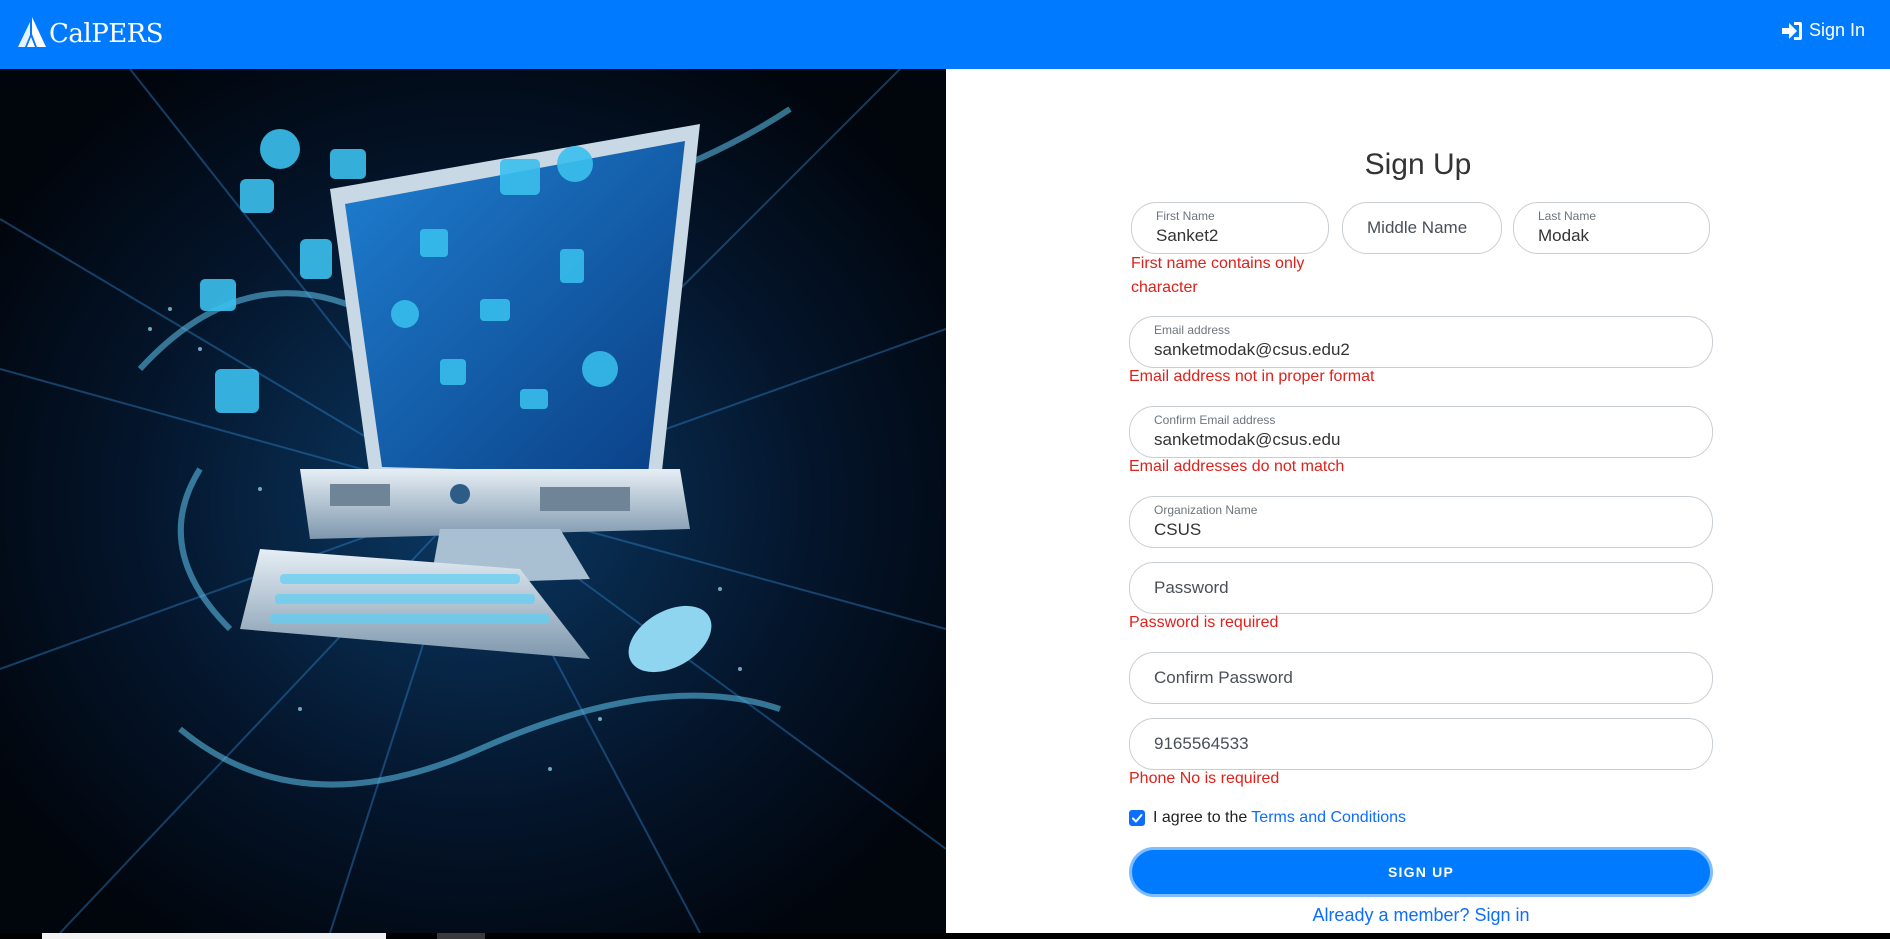  Describe the element at coordinates (1247, 439) in the screenshot. I see `confirm-email-value: sanketmodak@csus.edu` at that location.